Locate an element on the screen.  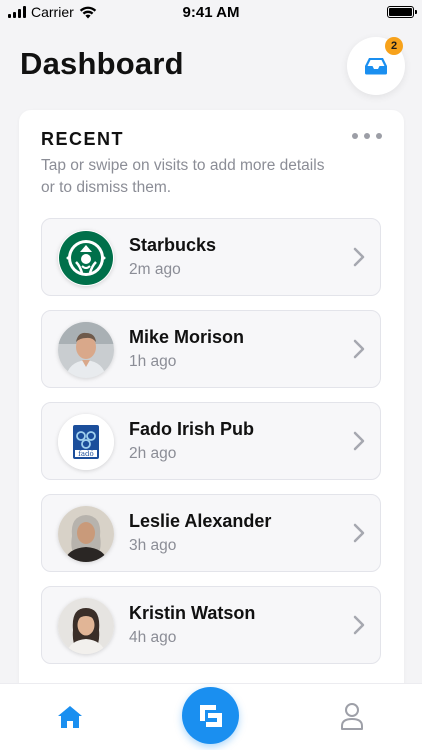
visit-item-fado-irish-pub: fadó Fado Irish Pub 2h ago is located at coordinates (211, 441).